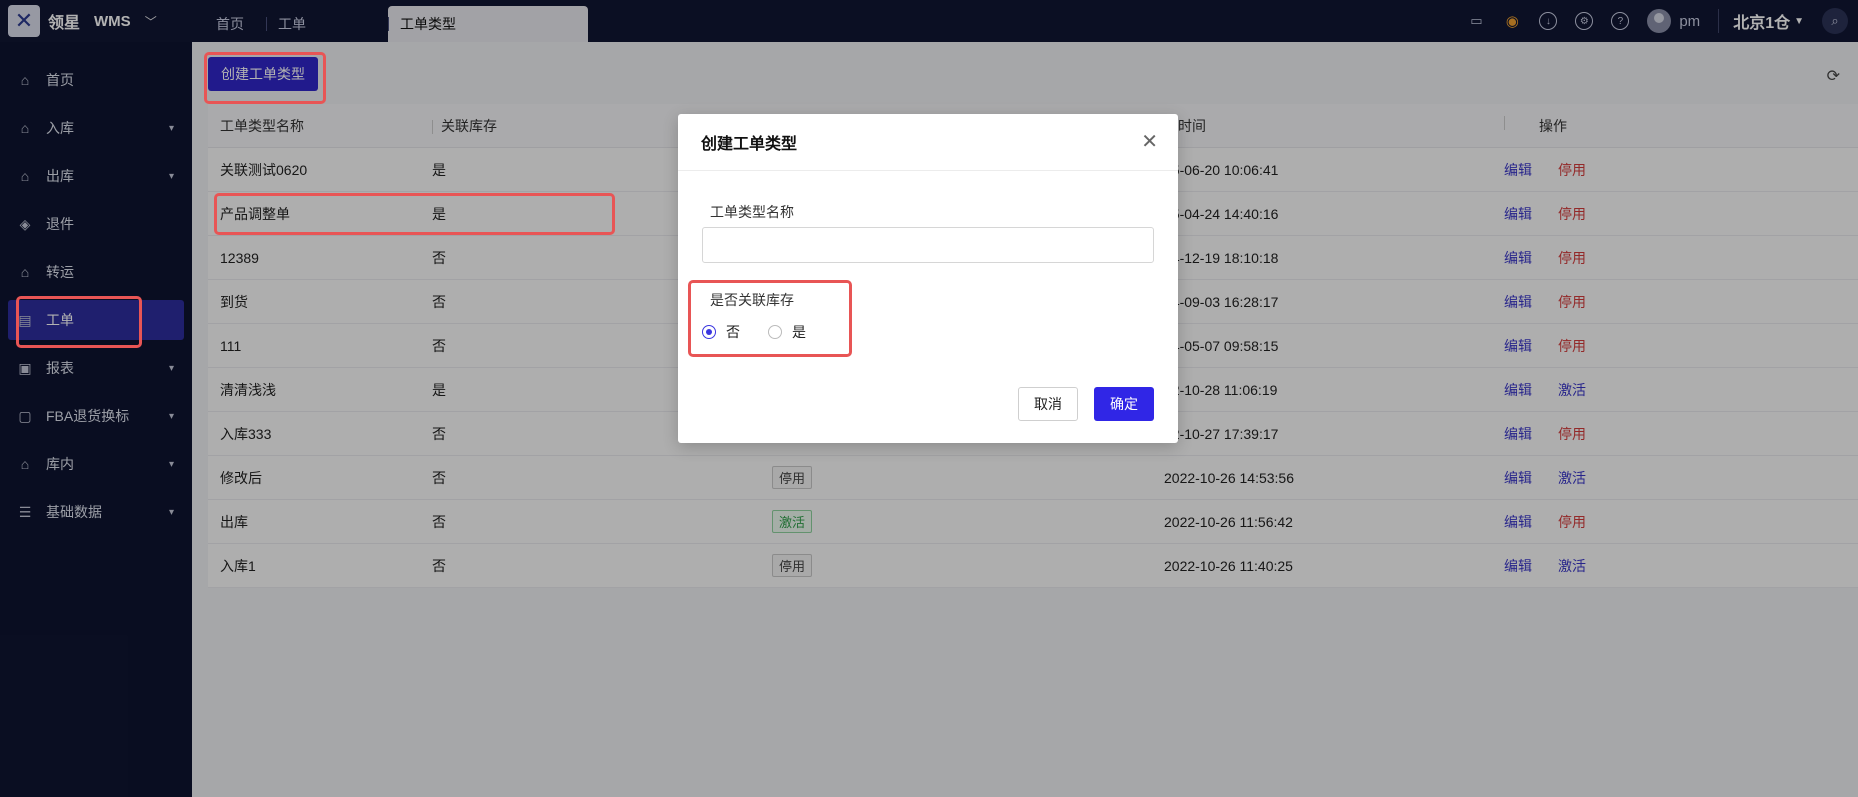  What do you see at coordinates (1124, 404) in the screenshot?
I see `confirm-button: 确定` at bounding box center [1124, 404].